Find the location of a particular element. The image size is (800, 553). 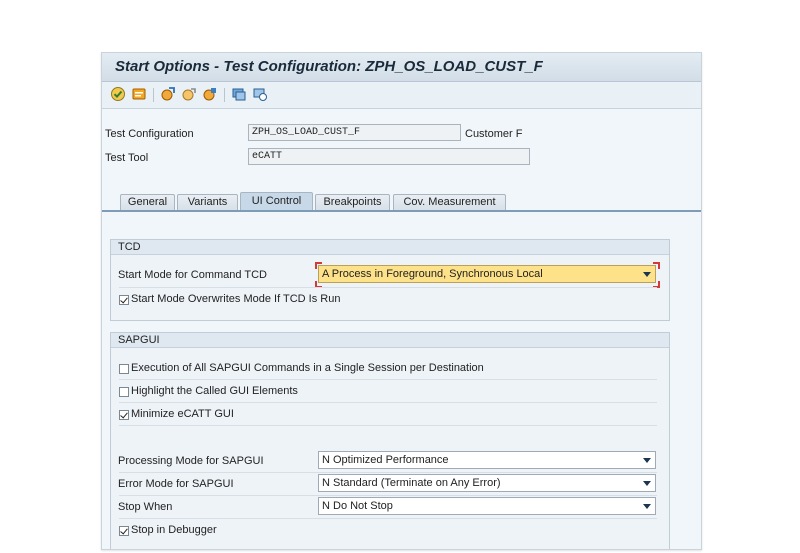

debugger-checkbox is located at coordinates (124, 531).